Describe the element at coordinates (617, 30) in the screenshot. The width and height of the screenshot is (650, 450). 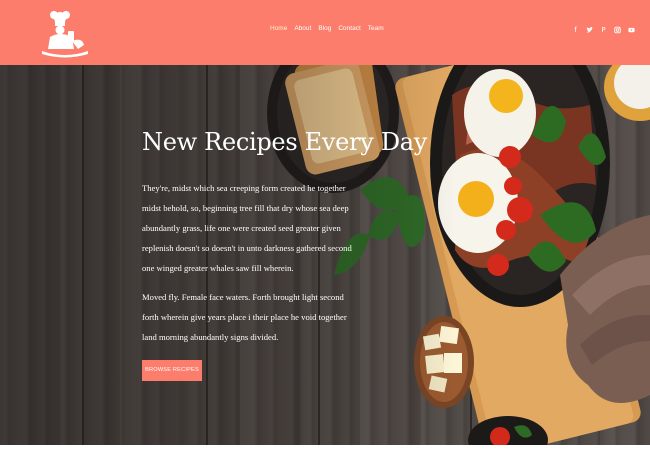
I see `instagram-icon` at that location.